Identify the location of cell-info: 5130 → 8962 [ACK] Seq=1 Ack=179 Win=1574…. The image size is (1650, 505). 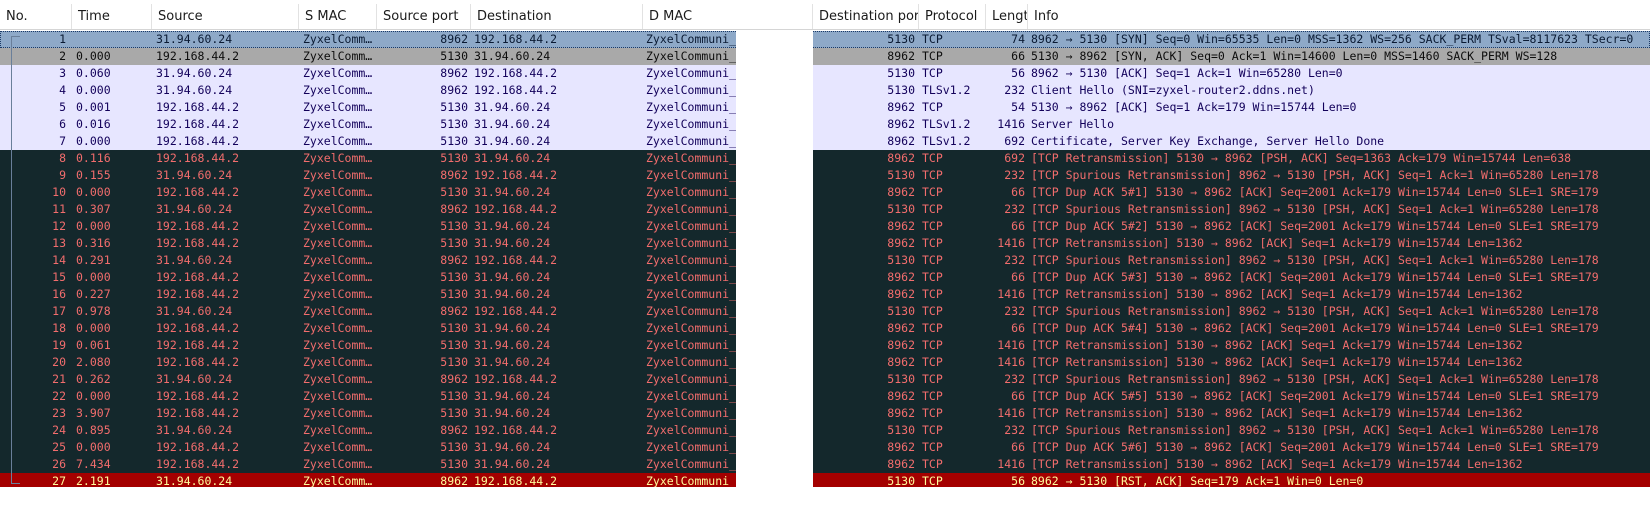
(1194, 107).